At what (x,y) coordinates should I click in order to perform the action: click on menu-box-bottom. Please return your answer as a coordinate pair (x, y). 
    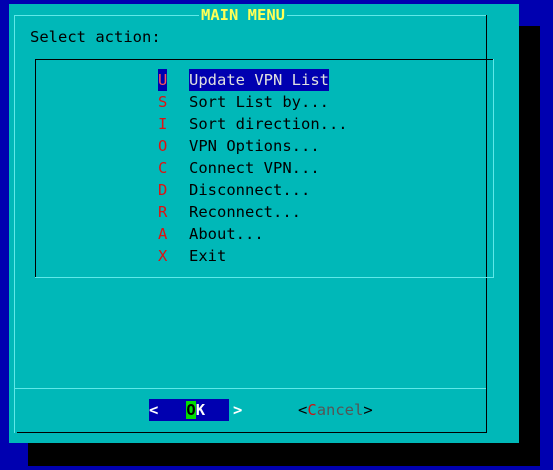
    Looking at the image, I should click on (264, 277).